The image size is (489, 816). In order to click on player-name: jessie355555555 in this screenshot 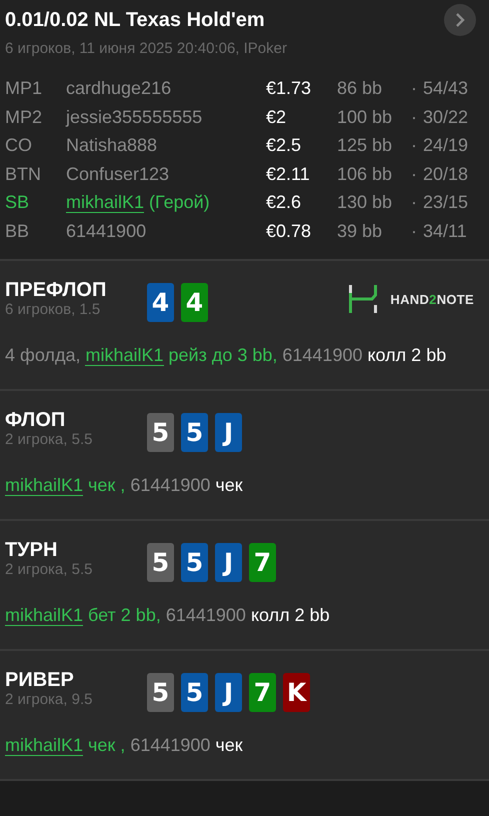, I will do `click(135, 117)`.